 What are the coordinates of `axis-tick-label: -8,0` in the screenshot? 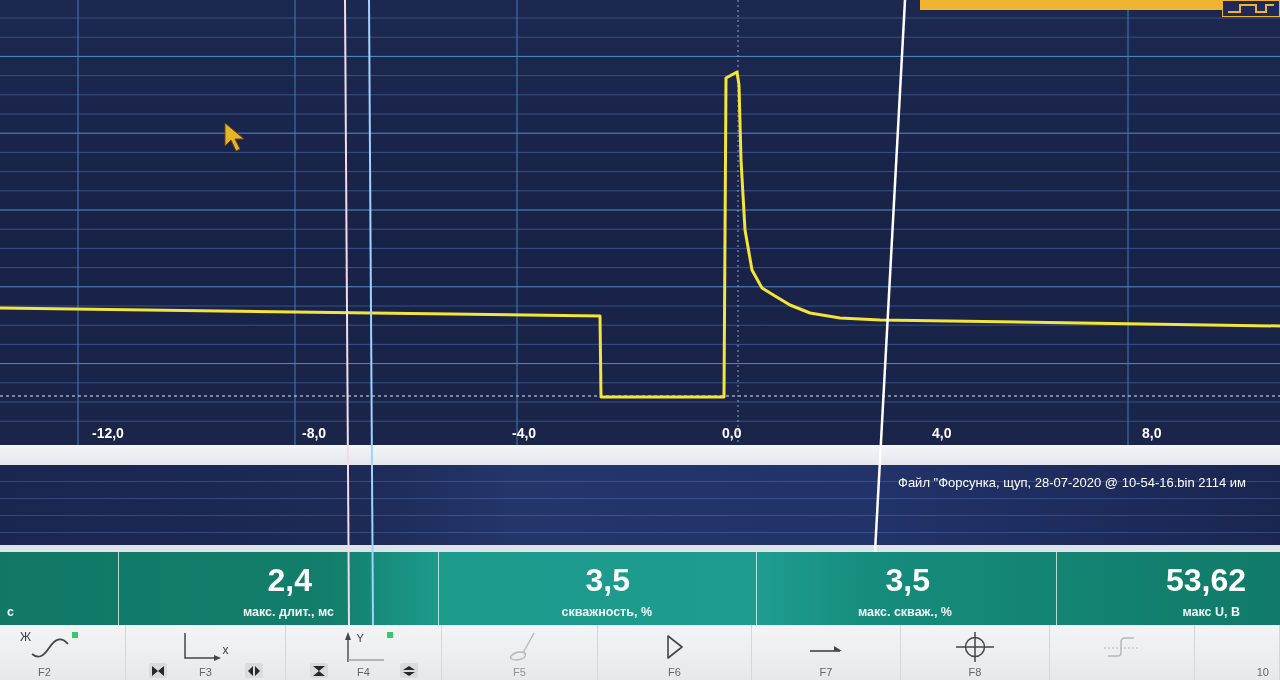 It's located at (314, 433).